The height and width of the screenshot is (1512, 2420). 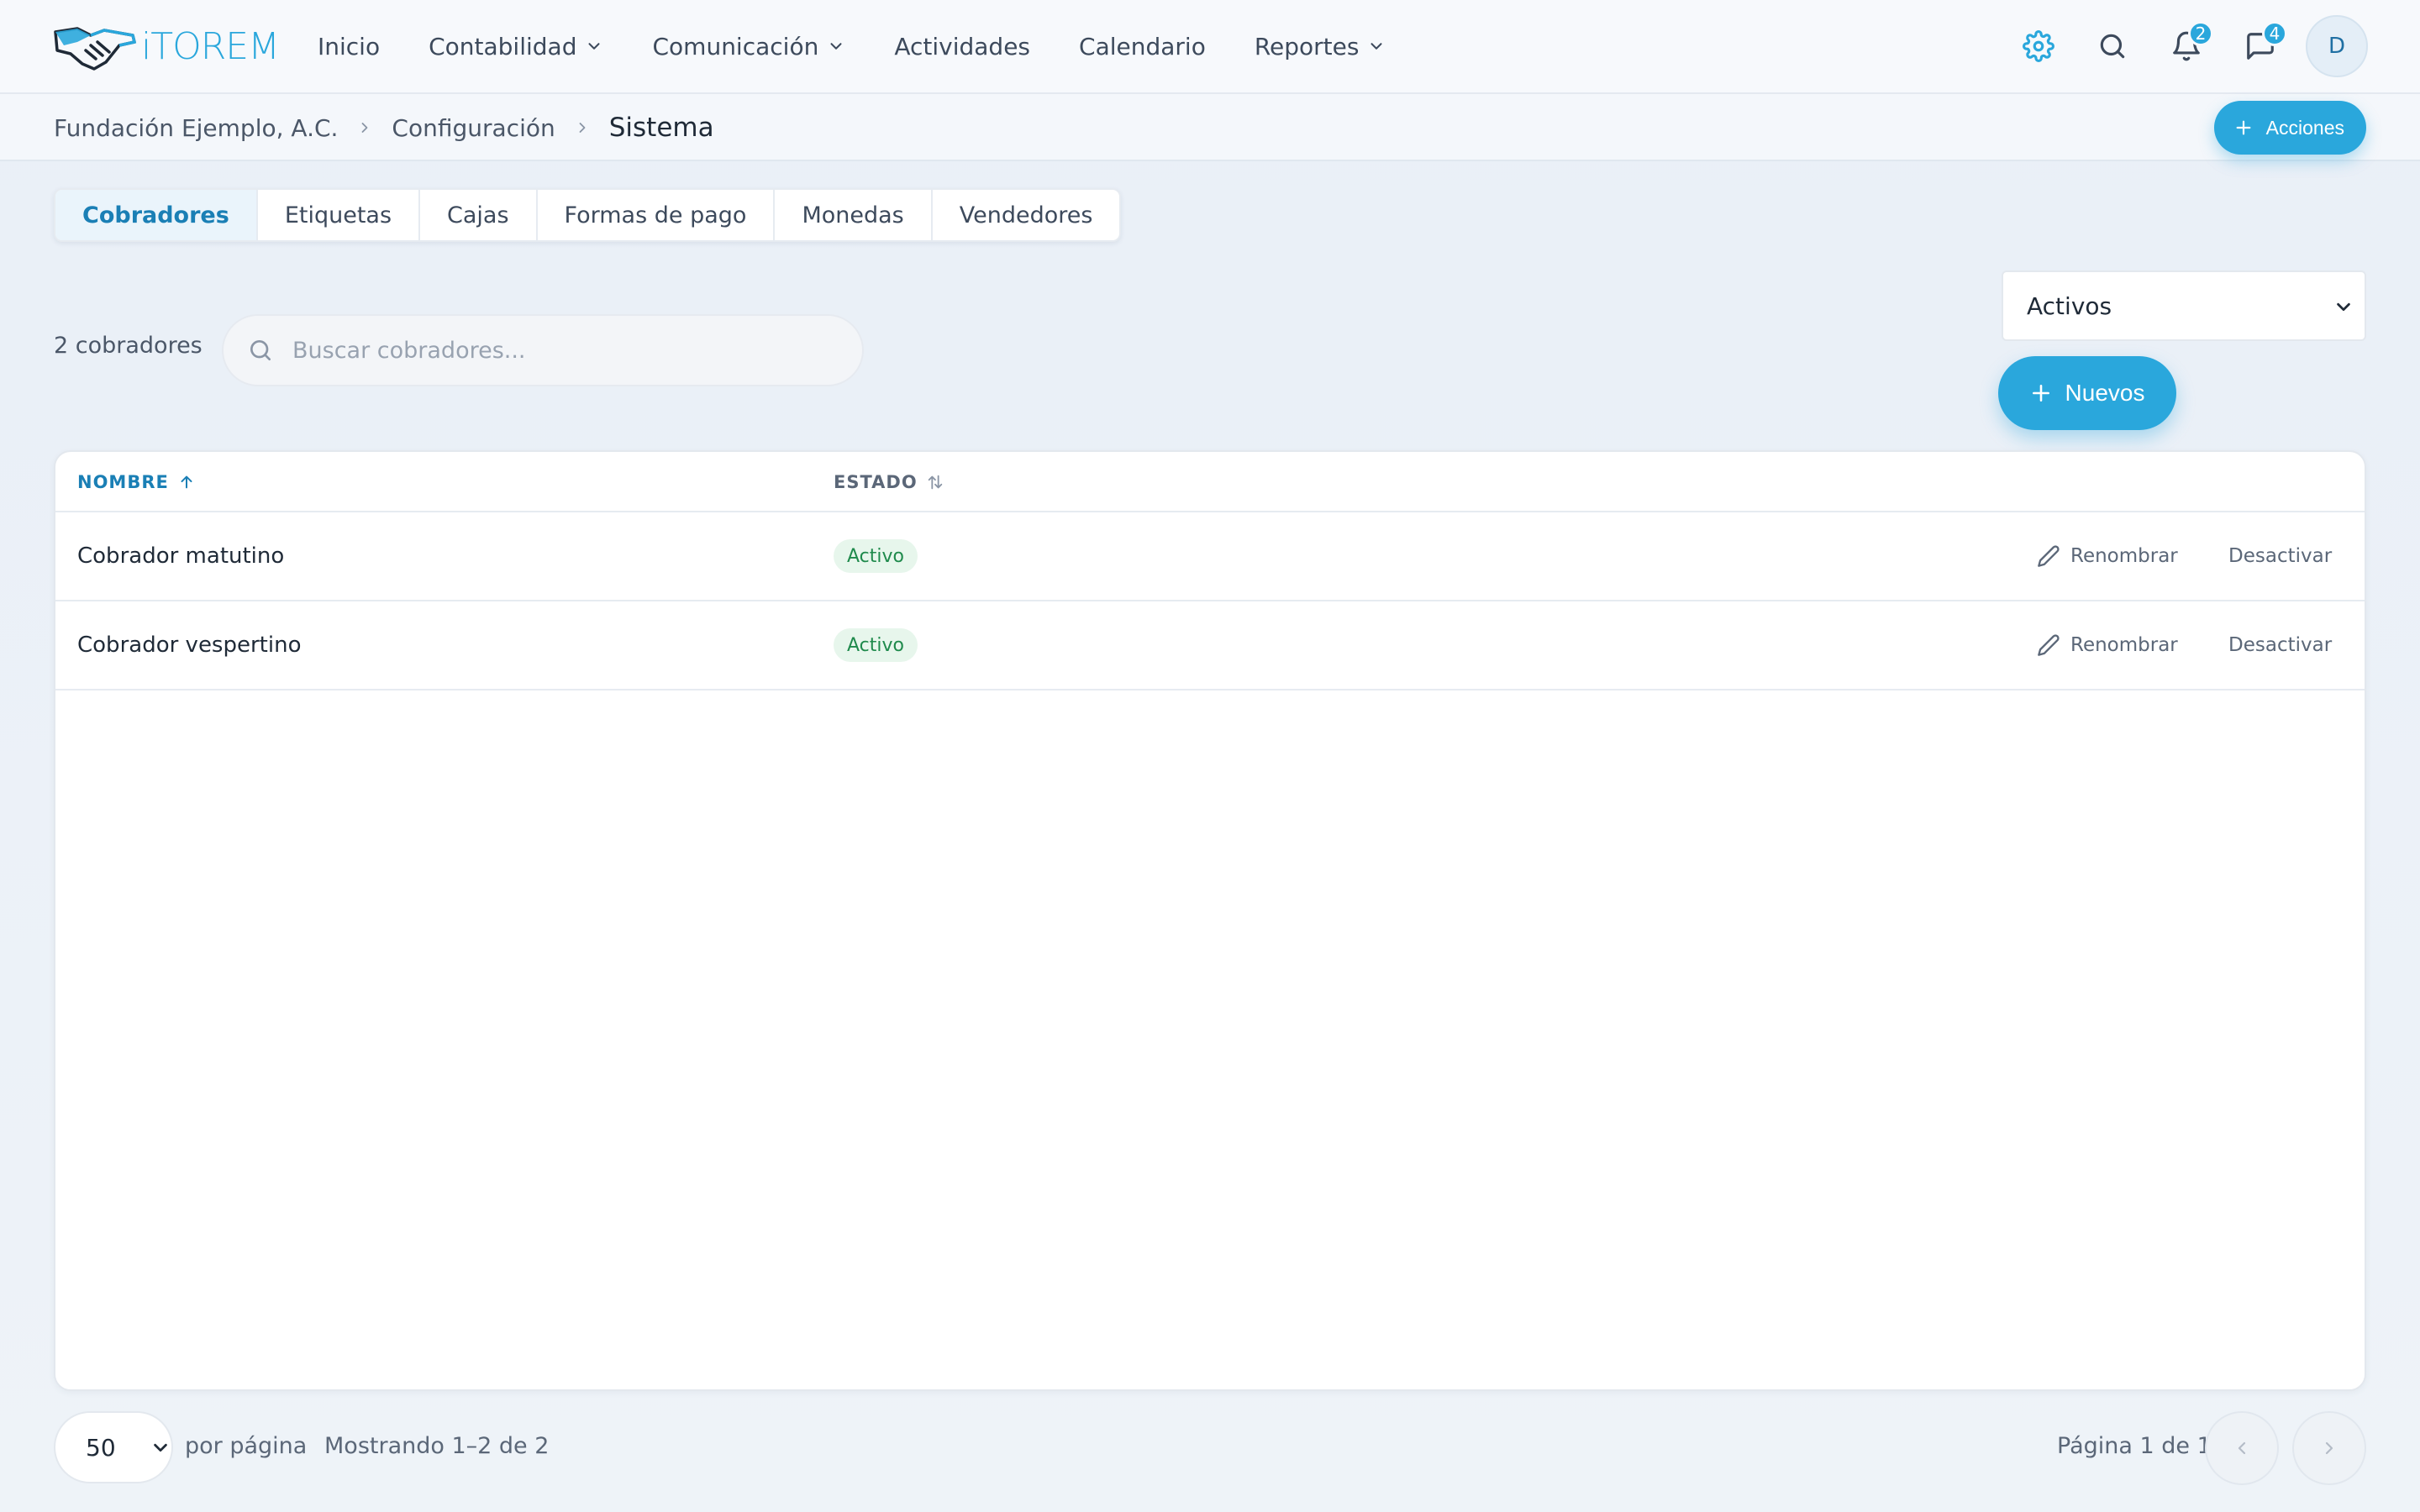 I want to click on nav-item-label: Actividades, so click(x=962, y=46).